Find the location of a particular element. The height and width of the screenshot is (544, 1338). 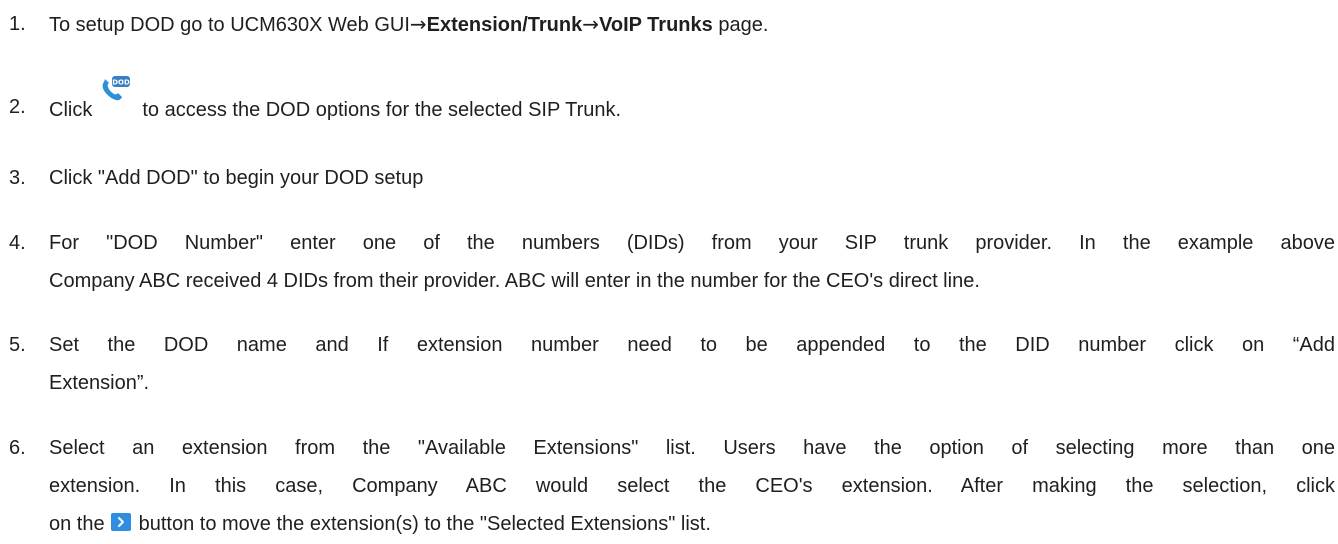

dod-icon-label: DOD is located at coordinates (122, 83).